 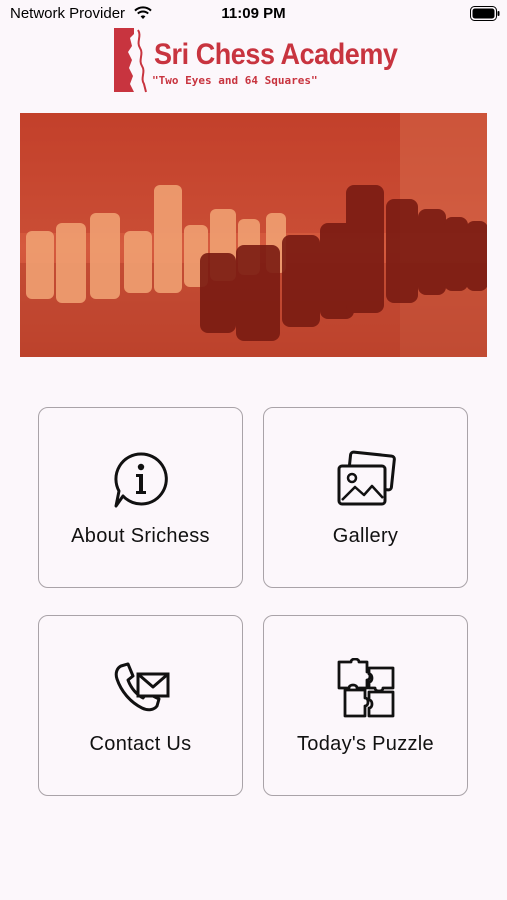 I want to click on about-srichess-card: About Srichess, so click(x=140, y=497).